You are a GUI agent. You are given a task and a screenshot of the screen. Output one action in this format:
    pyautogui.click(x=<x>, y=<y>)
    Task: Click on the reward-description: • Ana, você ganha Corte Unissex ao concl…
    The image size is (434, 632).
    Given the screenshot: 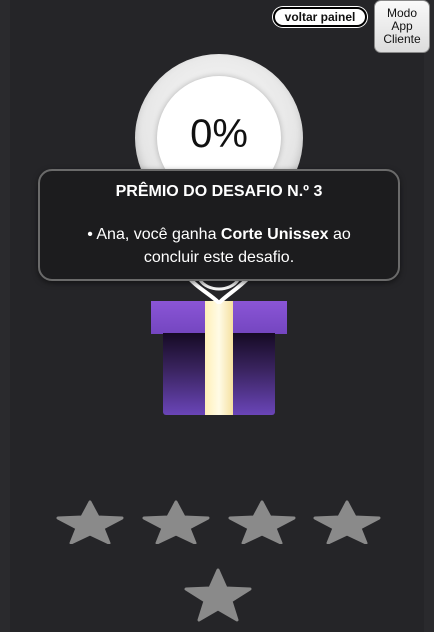 What is the action you would take?
    pyautogui.click(x=219, y=246)
    